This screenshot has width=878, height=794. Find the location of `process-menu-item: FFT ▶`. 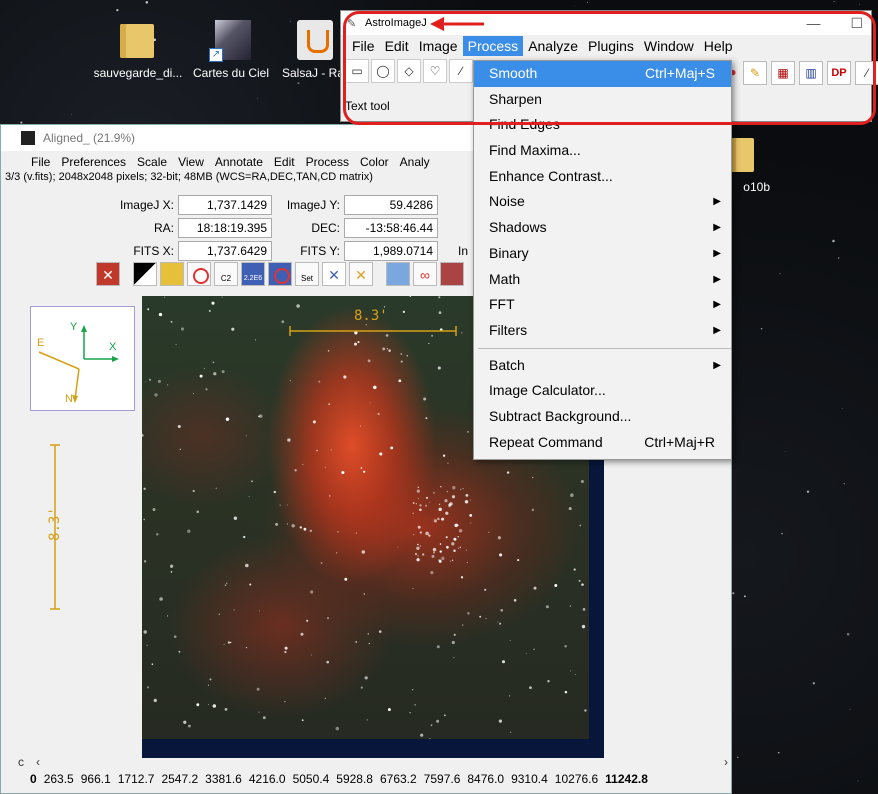

process-menu-item: FFT ▶ is located at coordinates (602, 305).